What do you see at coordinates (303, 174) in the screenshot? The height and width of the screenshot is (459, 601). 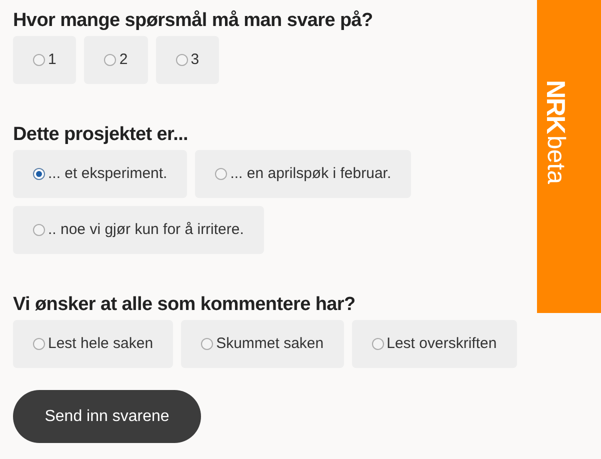 I see `radio-option: ... en aprilspøk i februar.` at bounding box center [303, 174].